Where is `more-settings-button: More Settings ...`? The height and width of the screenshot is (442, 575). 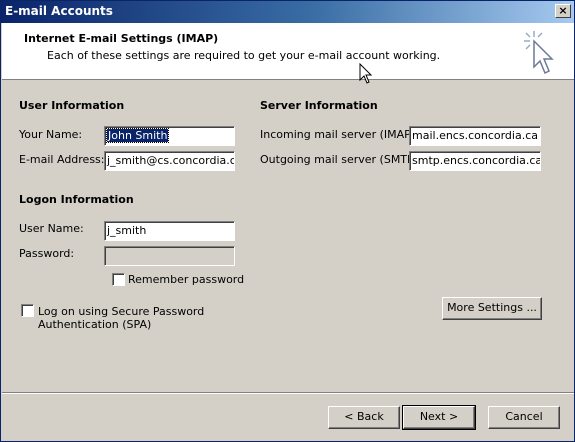 more-settings-button: More Settings ... is located at coordinates (492, 308).